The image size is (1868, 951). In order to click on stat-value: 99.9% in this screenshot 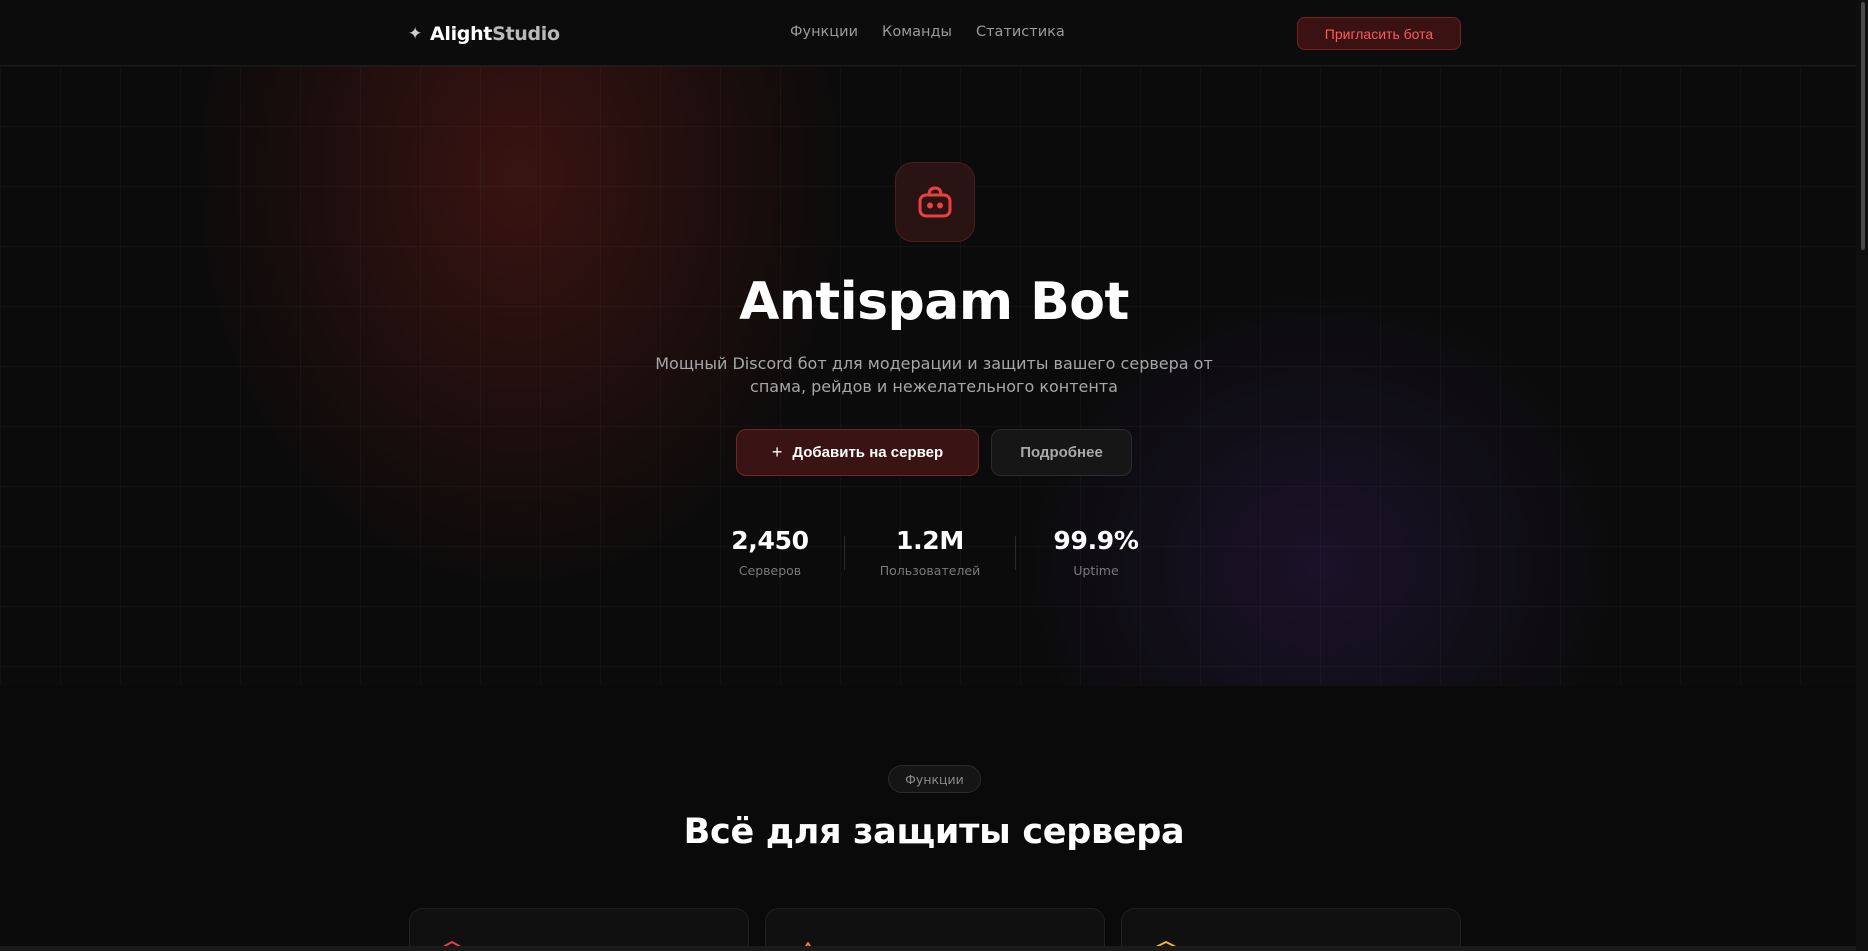, I will do `click(1096, 540)`.